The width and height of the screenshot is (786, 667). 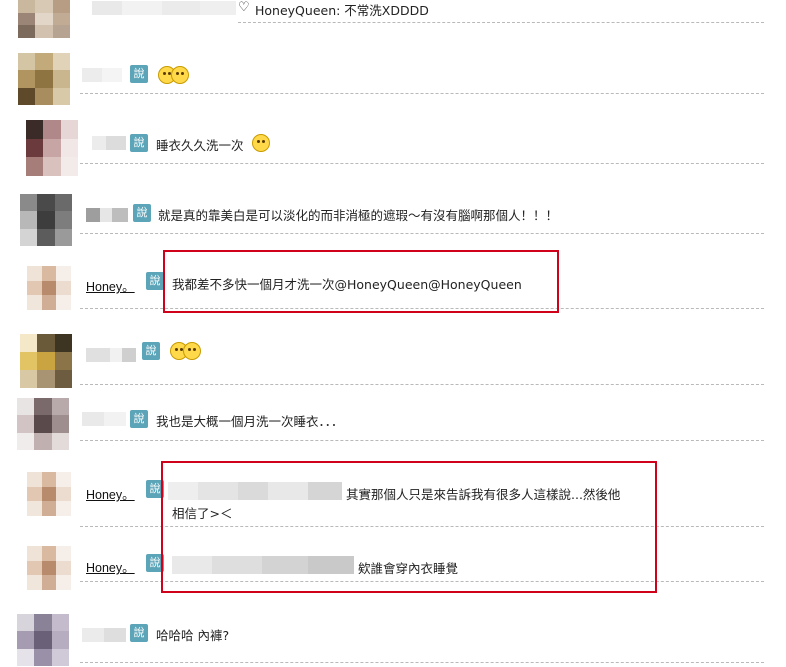 What do you see at coordinates (342, 10) in the screenshot?
I see `comment-text: HoneyQueen: 不常洗XDDDD` at bounding box center [342, 10].